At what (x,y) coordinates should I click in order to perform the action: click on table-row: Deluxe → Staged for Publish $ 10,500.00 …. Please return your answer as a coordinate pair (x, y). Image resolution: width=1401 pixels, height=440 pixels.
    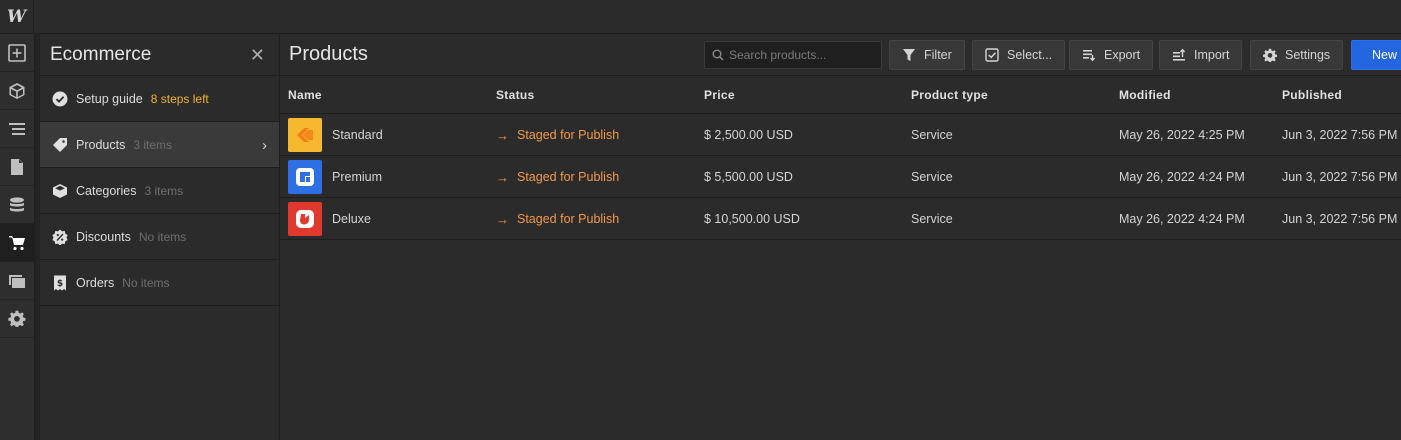
    Looking at the image, I should click on (840, 219).